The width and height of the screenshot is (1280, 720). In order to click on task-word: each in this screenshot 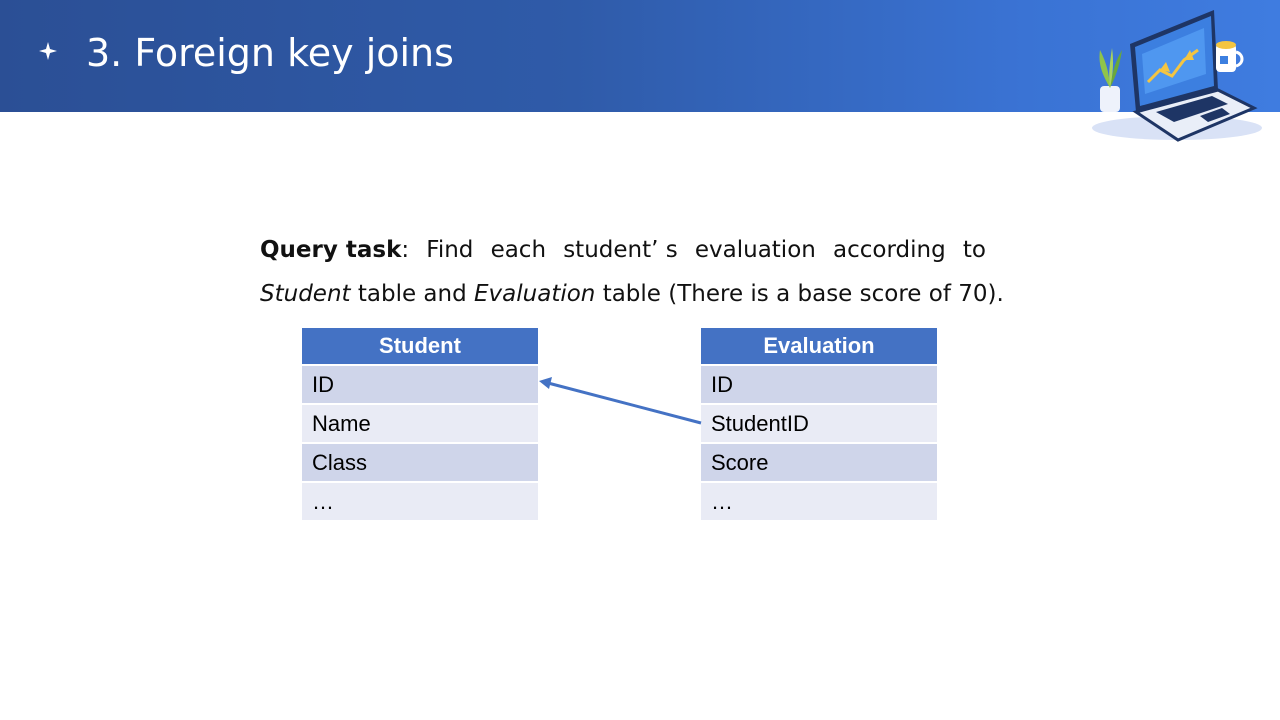, I will do `click(518, 250)`.